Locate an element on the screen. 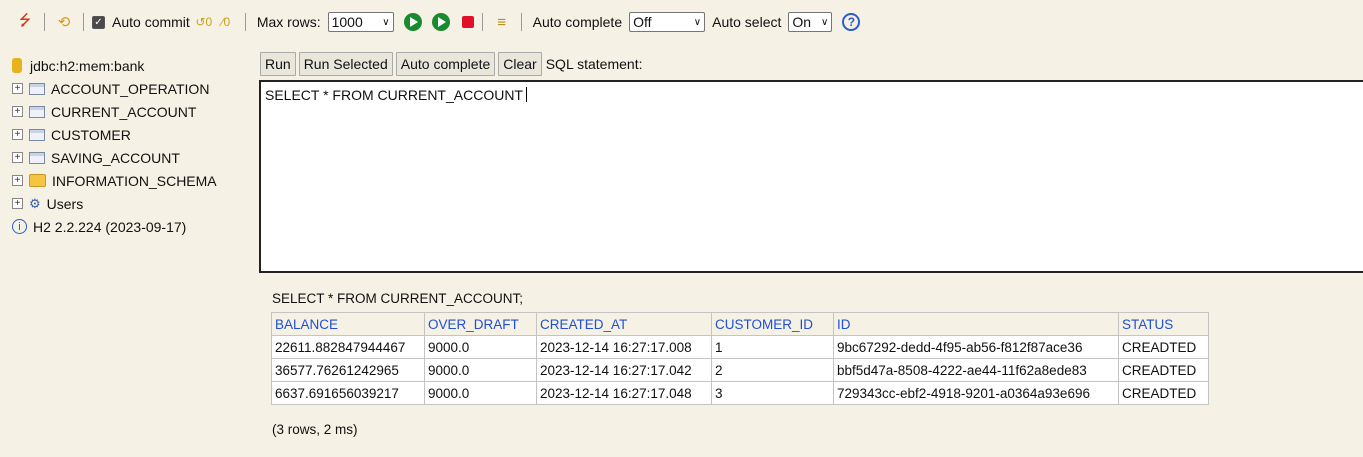 The image size is (1363, 457). column-header-customer-id: CUSTOMER_ID is located at coordinates (772, 324).